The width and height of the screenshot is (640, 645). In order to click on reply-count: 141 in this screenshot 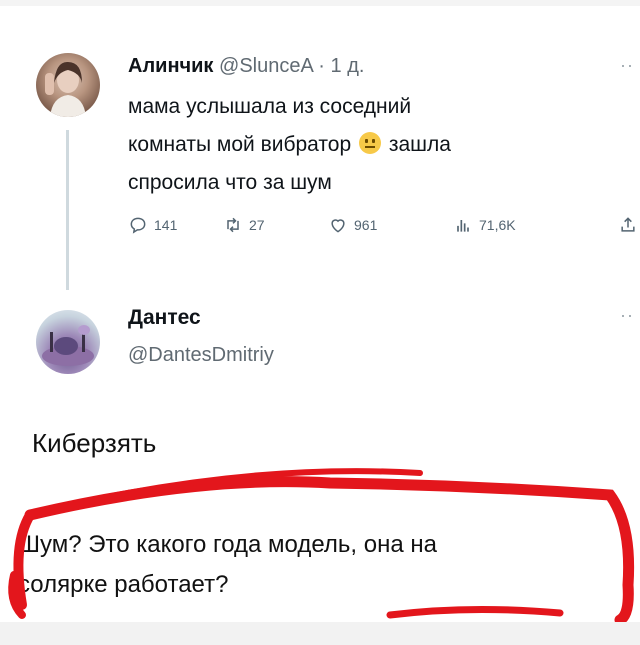, I will do `click(166, 225)`.